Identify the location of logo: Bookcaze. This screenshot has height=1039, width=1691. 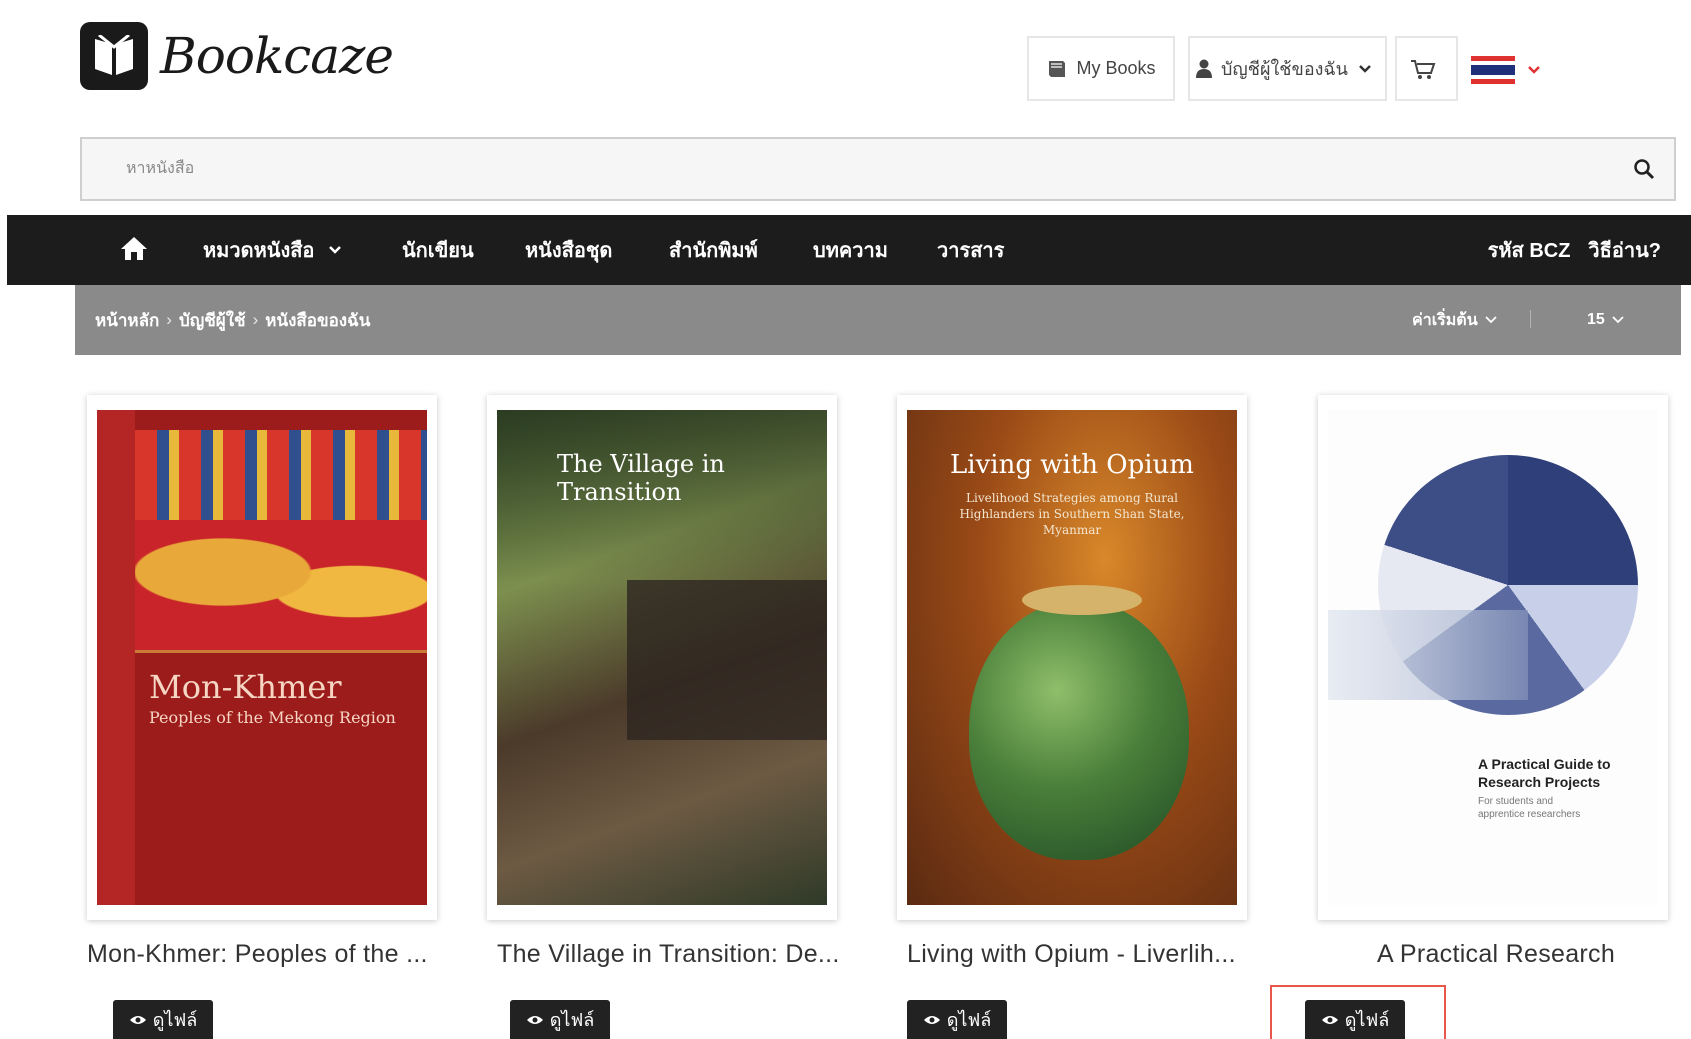
(237, 56).